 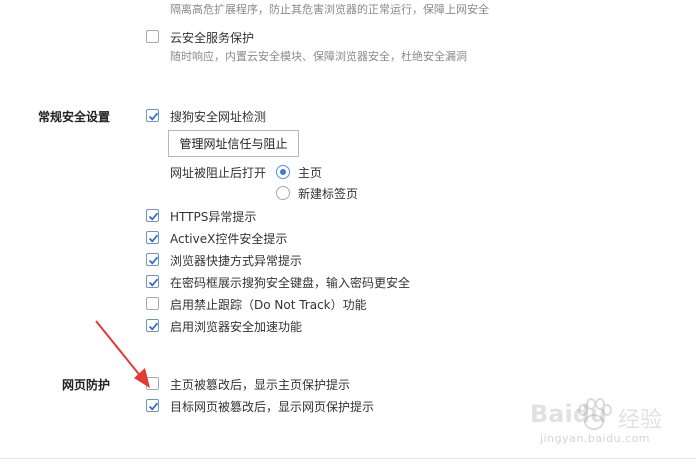 I want to click on shortcut-warning-checkbox, so click(x=152, y=259).